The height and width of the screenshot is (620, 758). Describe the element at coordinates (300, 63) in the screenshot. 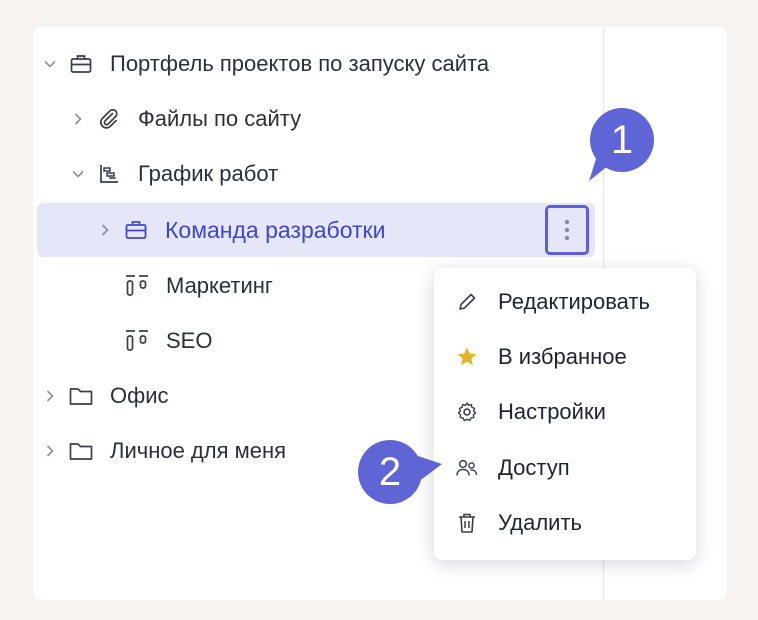

I see `tree-item-label: Портфель проектов по запуску сайта` at that location.